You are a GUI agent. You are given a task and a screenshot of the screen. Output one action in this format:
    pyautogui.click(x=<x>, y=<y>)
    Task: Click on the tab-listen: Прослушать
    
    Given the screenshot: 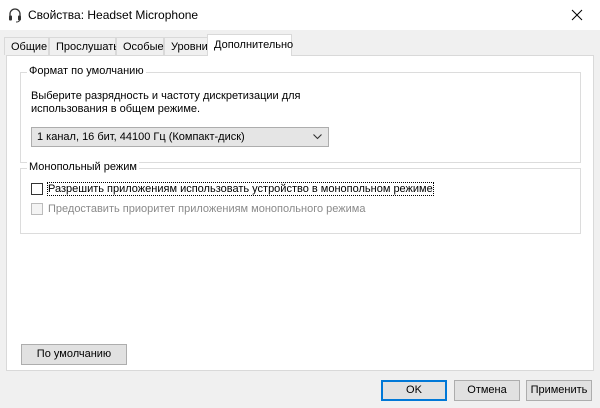 What is the action you would take?
    pyautogui.click(x=84, y=46)
    